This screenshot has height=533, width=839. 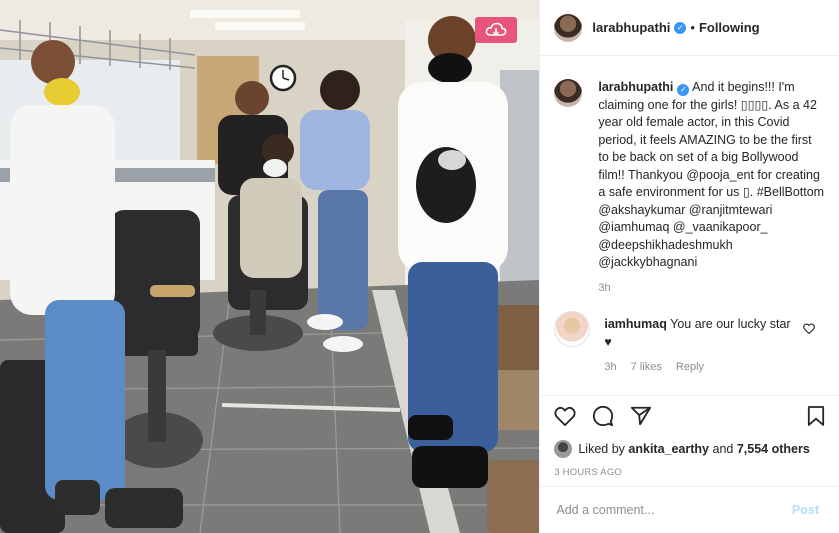 What do you see at coordinates (635, 87) in the screenshot?
I see `caption-username: larabhupathi` at bounding box center [635, 87].